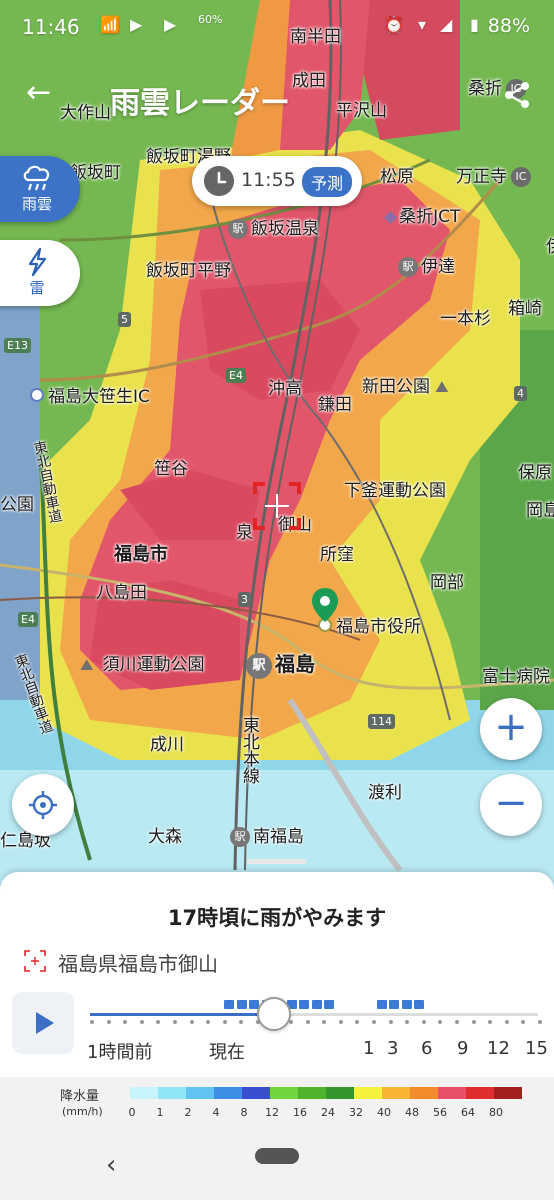  Describe the element at coordinates (535, 473) in the screenshot. I see `place-label: 保原` at that location.